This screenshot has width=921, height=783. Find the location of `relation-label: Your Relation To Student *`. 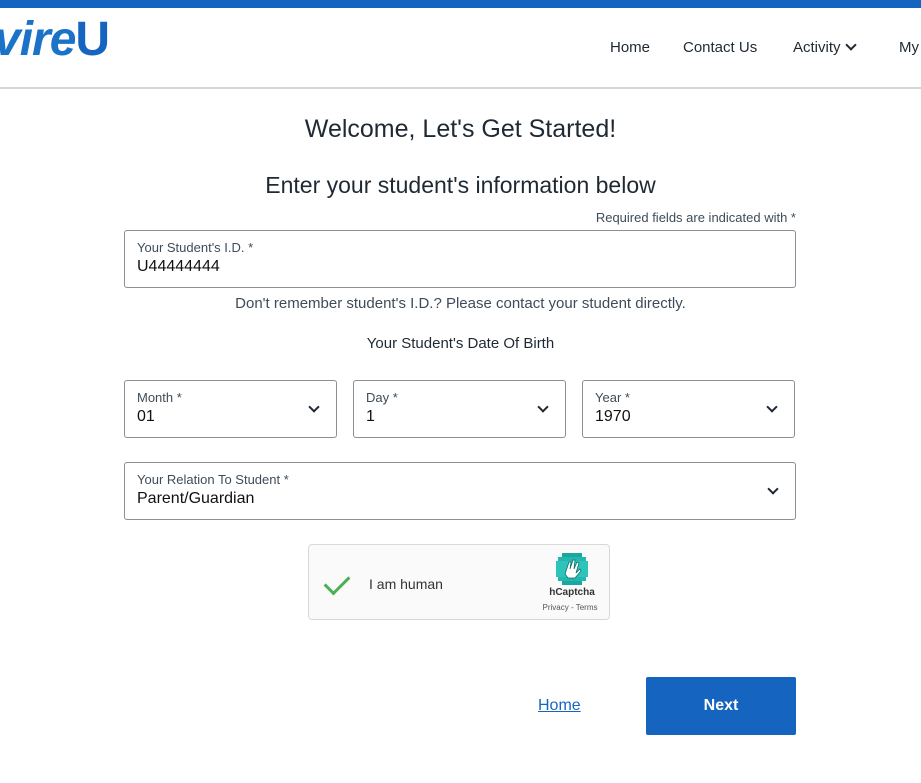

relation-label: Your Relation To Student * is located at coordinates (213, 479).